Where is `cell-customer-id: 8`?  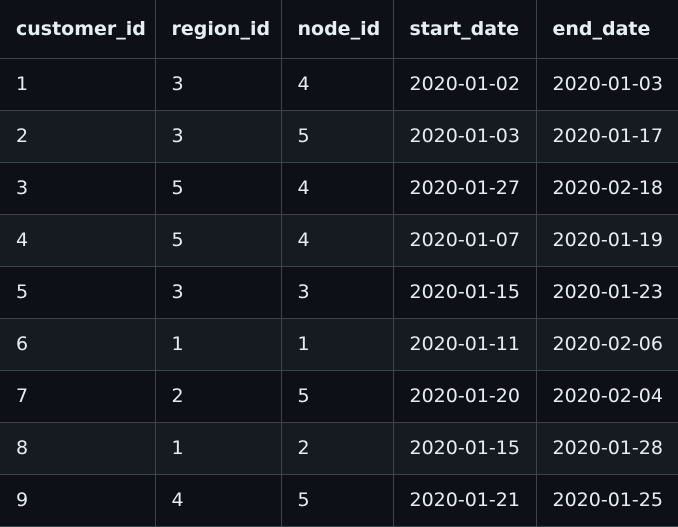 cell-customer-id: 8 is located at coordinates (78, 448).